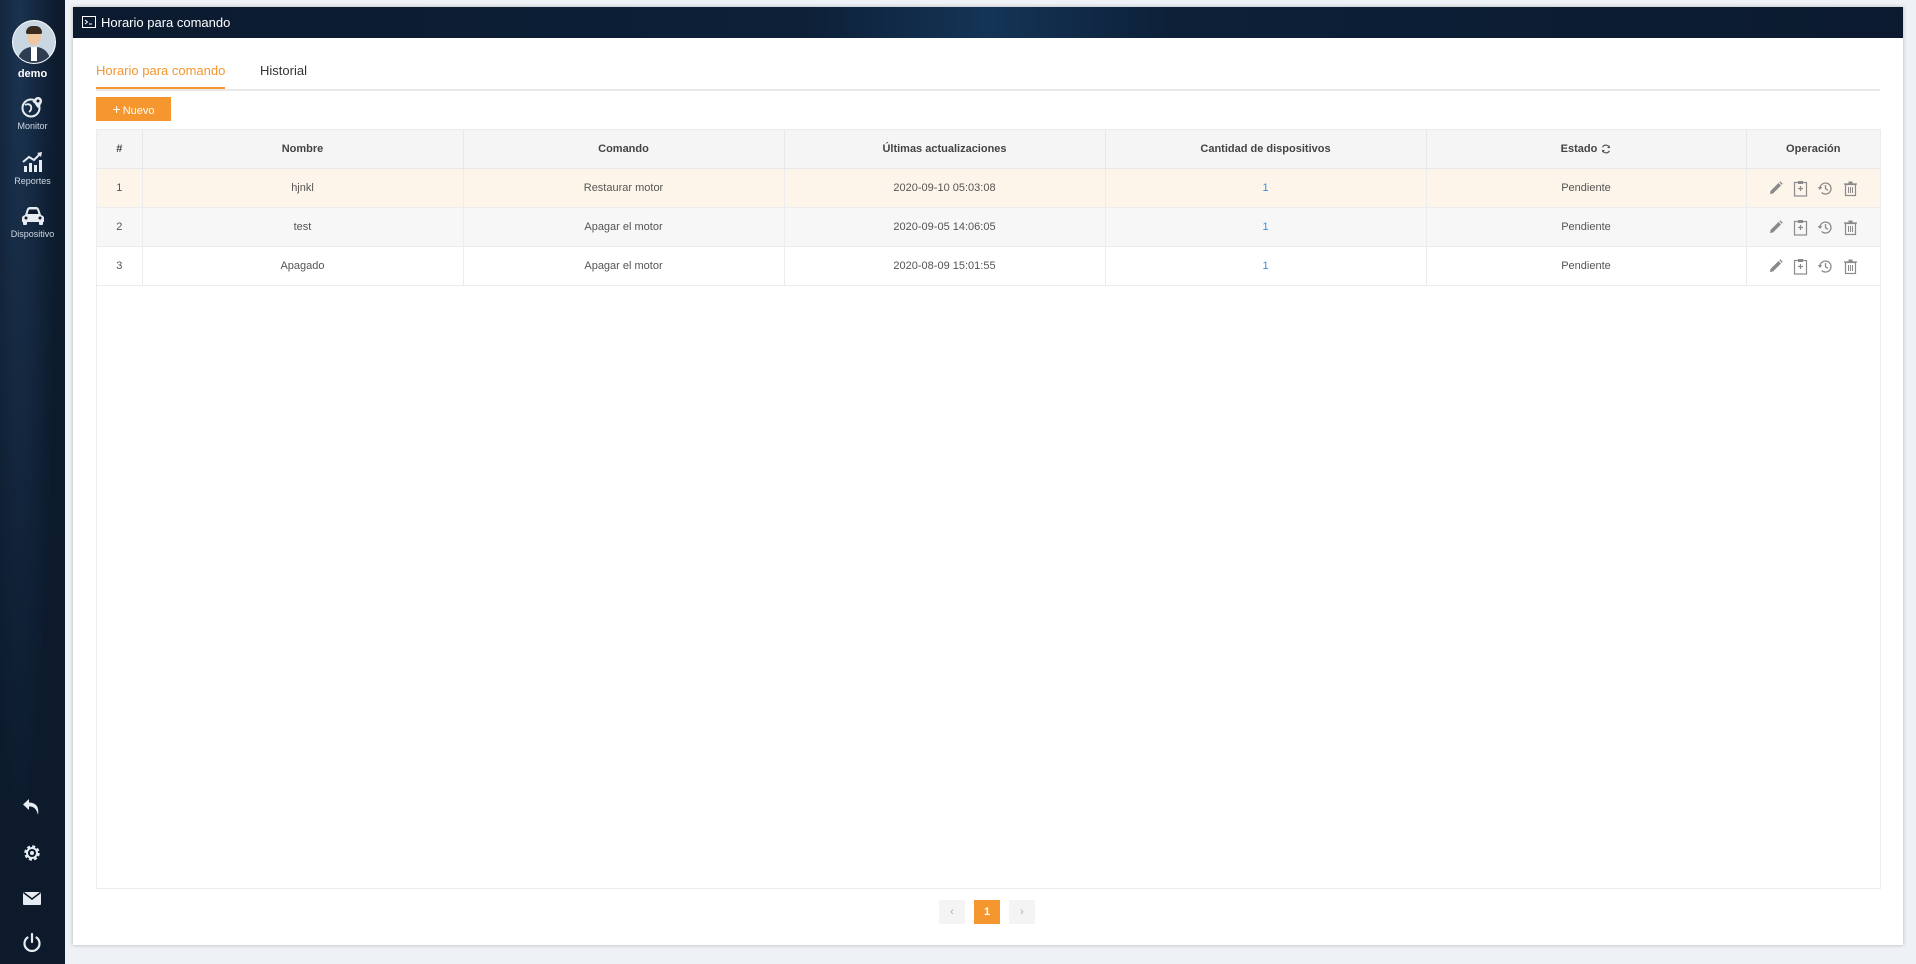 Image resolution: width=1916 pixels, height=964 pixels. I want to click on cell-nombre: hjnkl, so click(303, 188).